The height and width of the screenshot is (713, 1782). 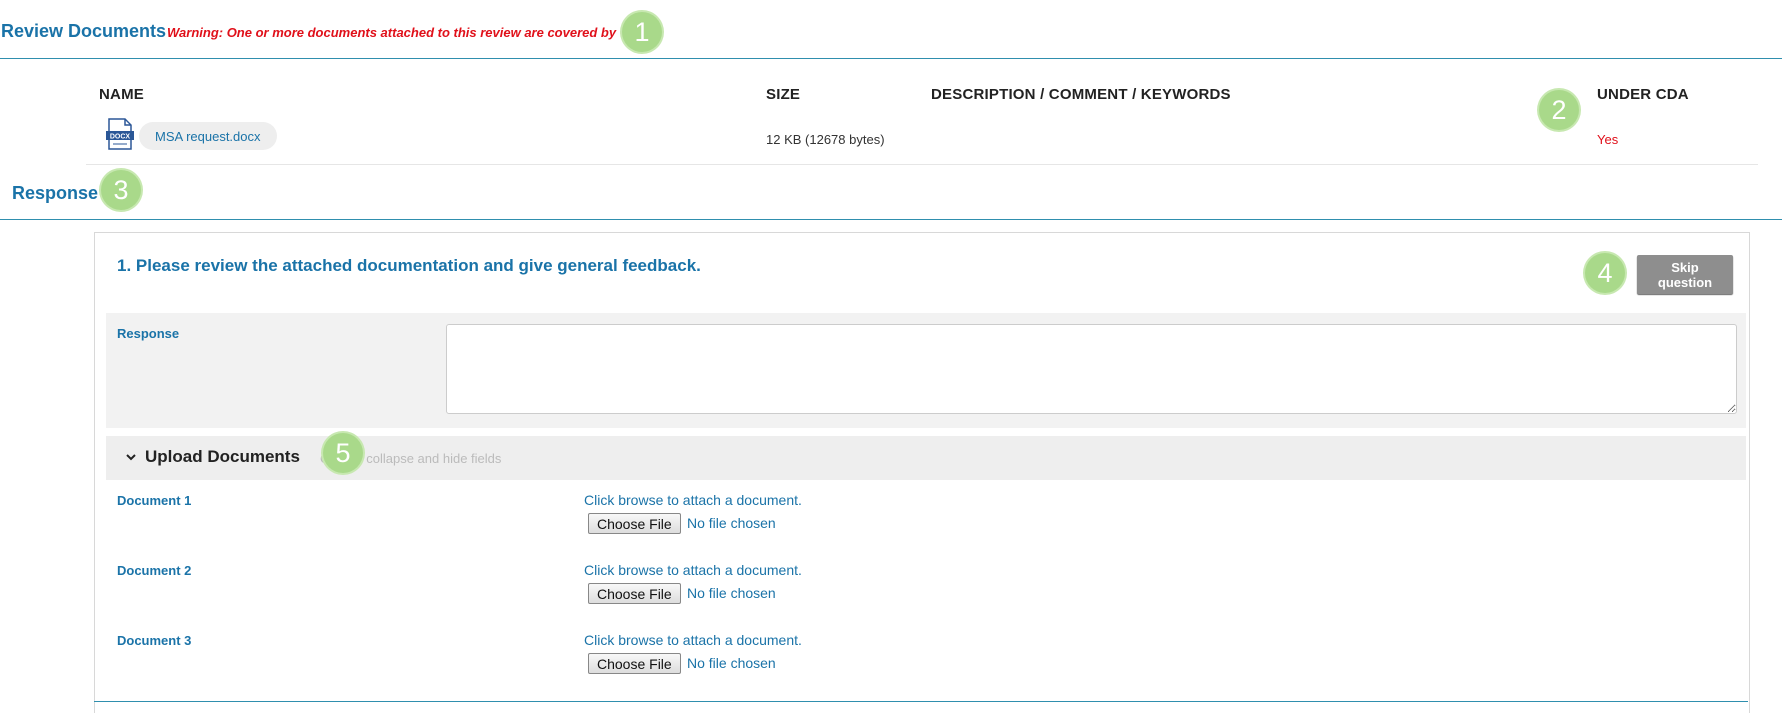 What do you see at coordinates (1685, 274) in the screenshot?
I see `skip-question-button: Skip question` at bounding box center [1685, 274].